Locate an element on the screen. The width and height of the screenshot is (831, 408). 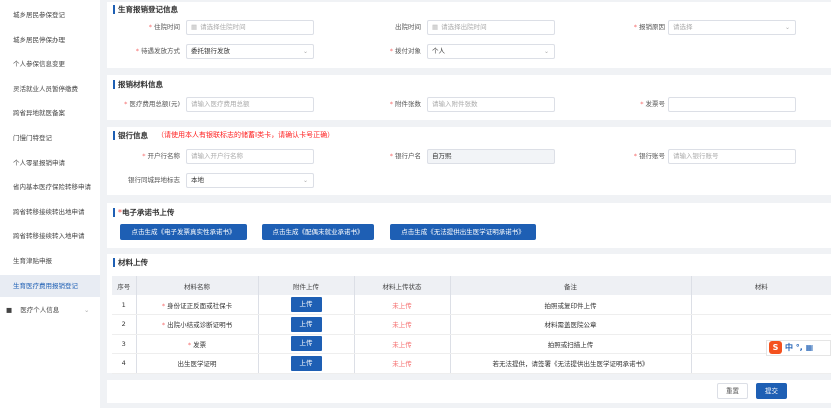
form-footer: 重置 提交 is located at coordinates (469, 391).